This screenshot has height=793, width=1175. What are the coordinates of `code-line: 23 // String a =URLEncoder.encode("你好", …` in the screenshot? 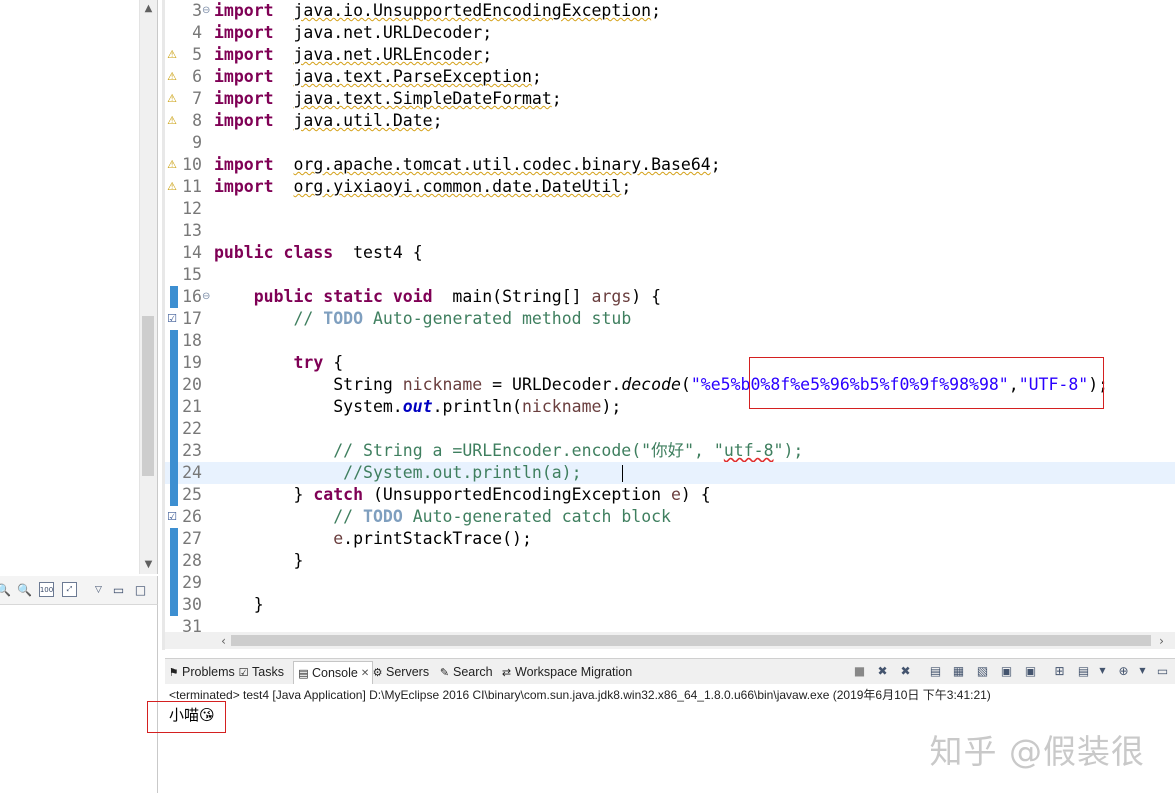 It's located at (670, 451).